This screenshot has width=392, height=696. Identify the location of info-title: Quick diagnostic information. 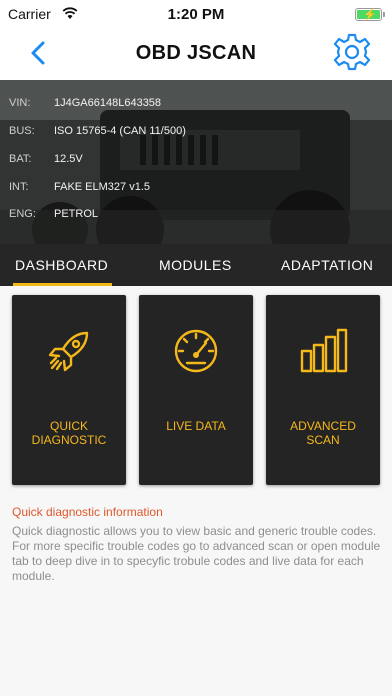
(87, 512).